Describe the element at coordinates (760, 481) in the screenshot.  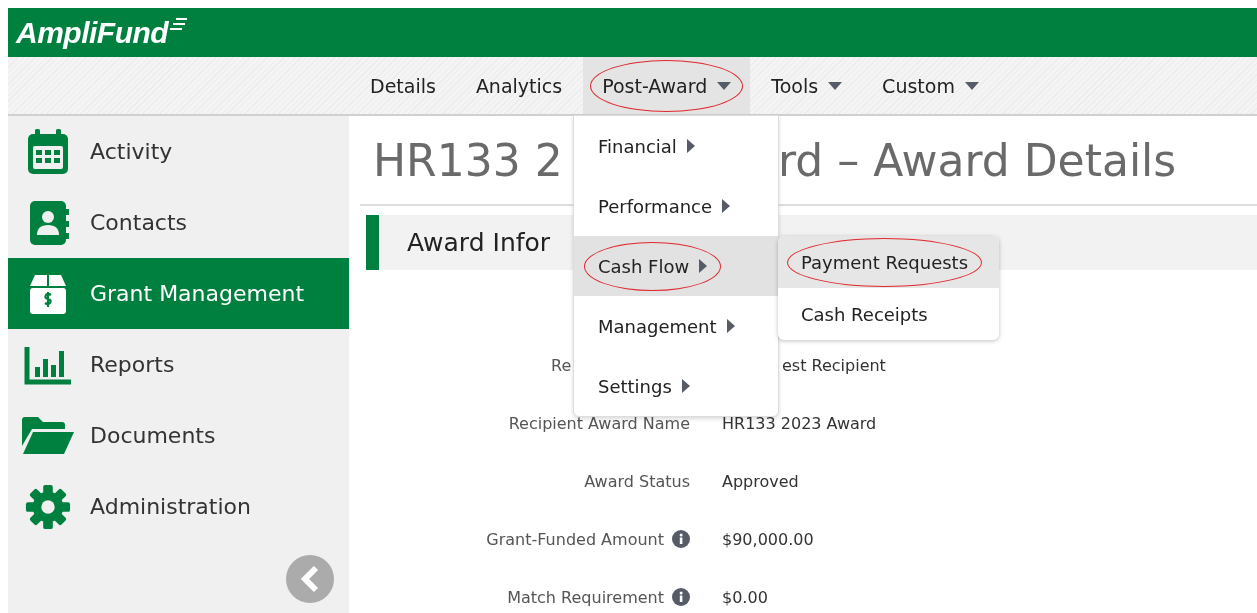
I see `field-value: Approved` at that location.